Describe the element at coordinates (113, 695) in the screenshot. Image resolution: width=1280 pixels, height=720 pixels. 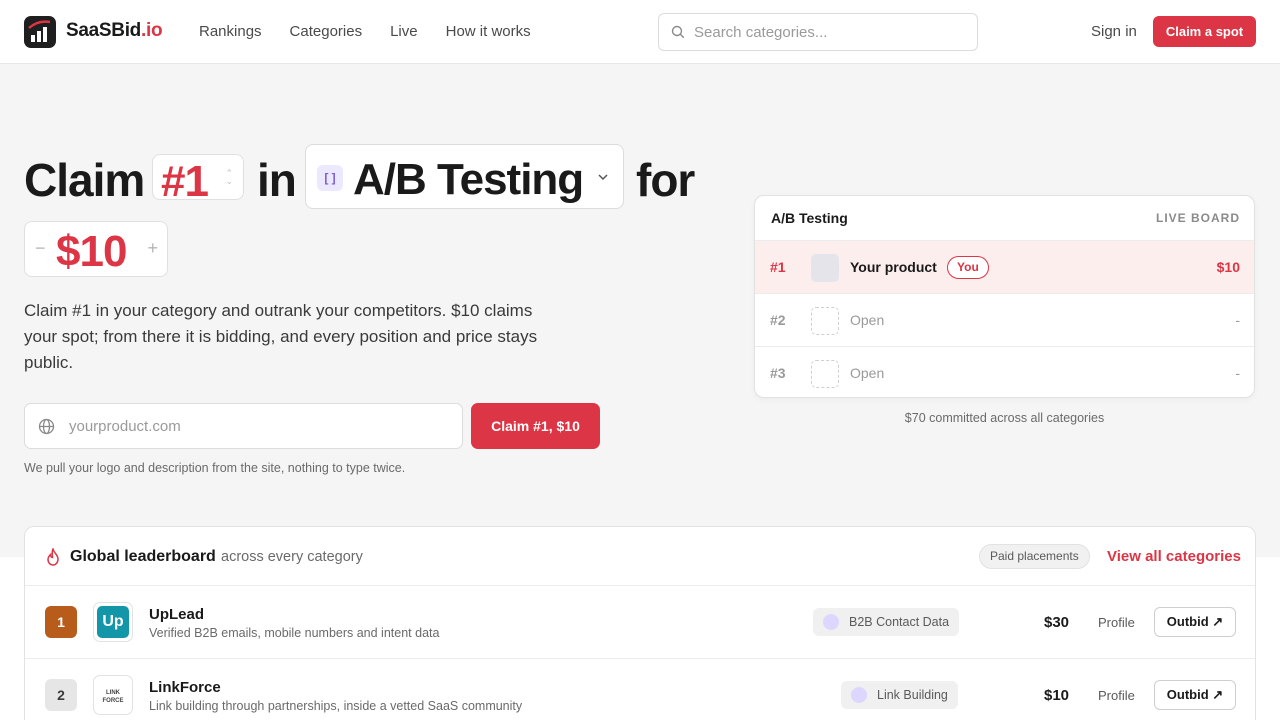
I see `linkforce-logo: LINK FORCE` at that location.